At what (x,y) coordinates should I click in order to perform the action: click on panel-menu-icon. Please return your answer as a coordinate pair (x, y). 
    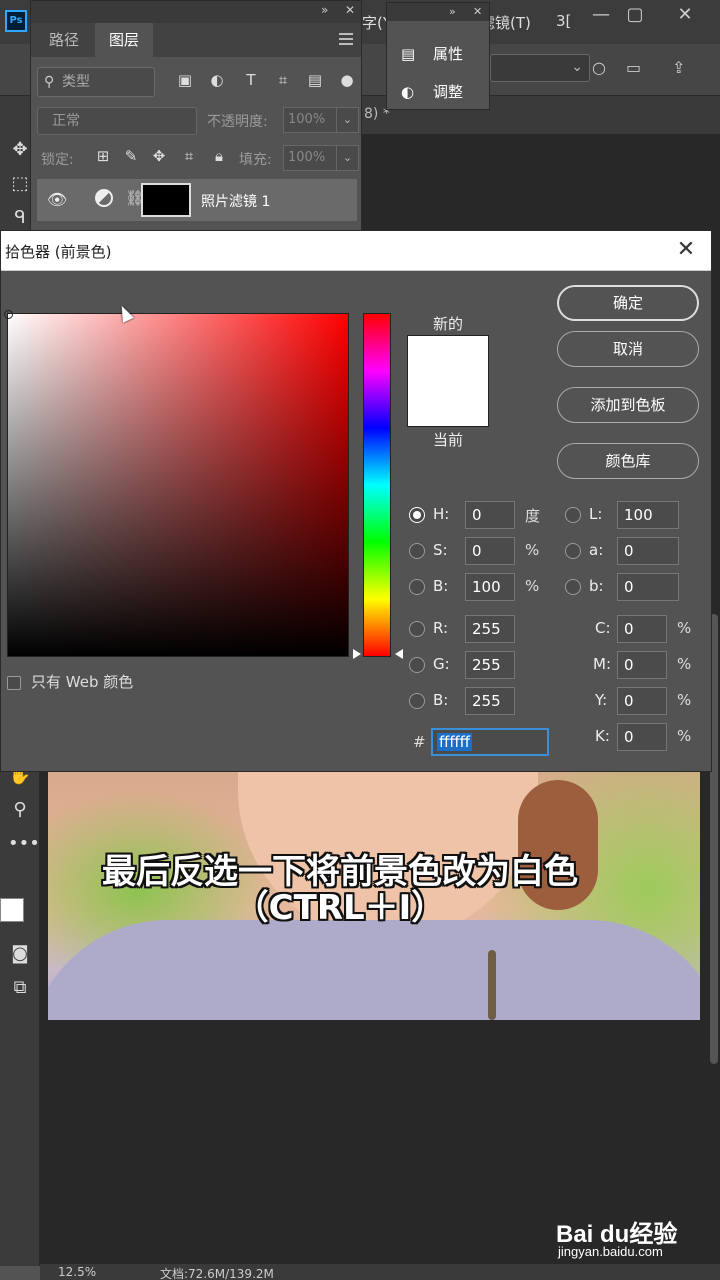
    Looking at the image, I should click on (346, 39).